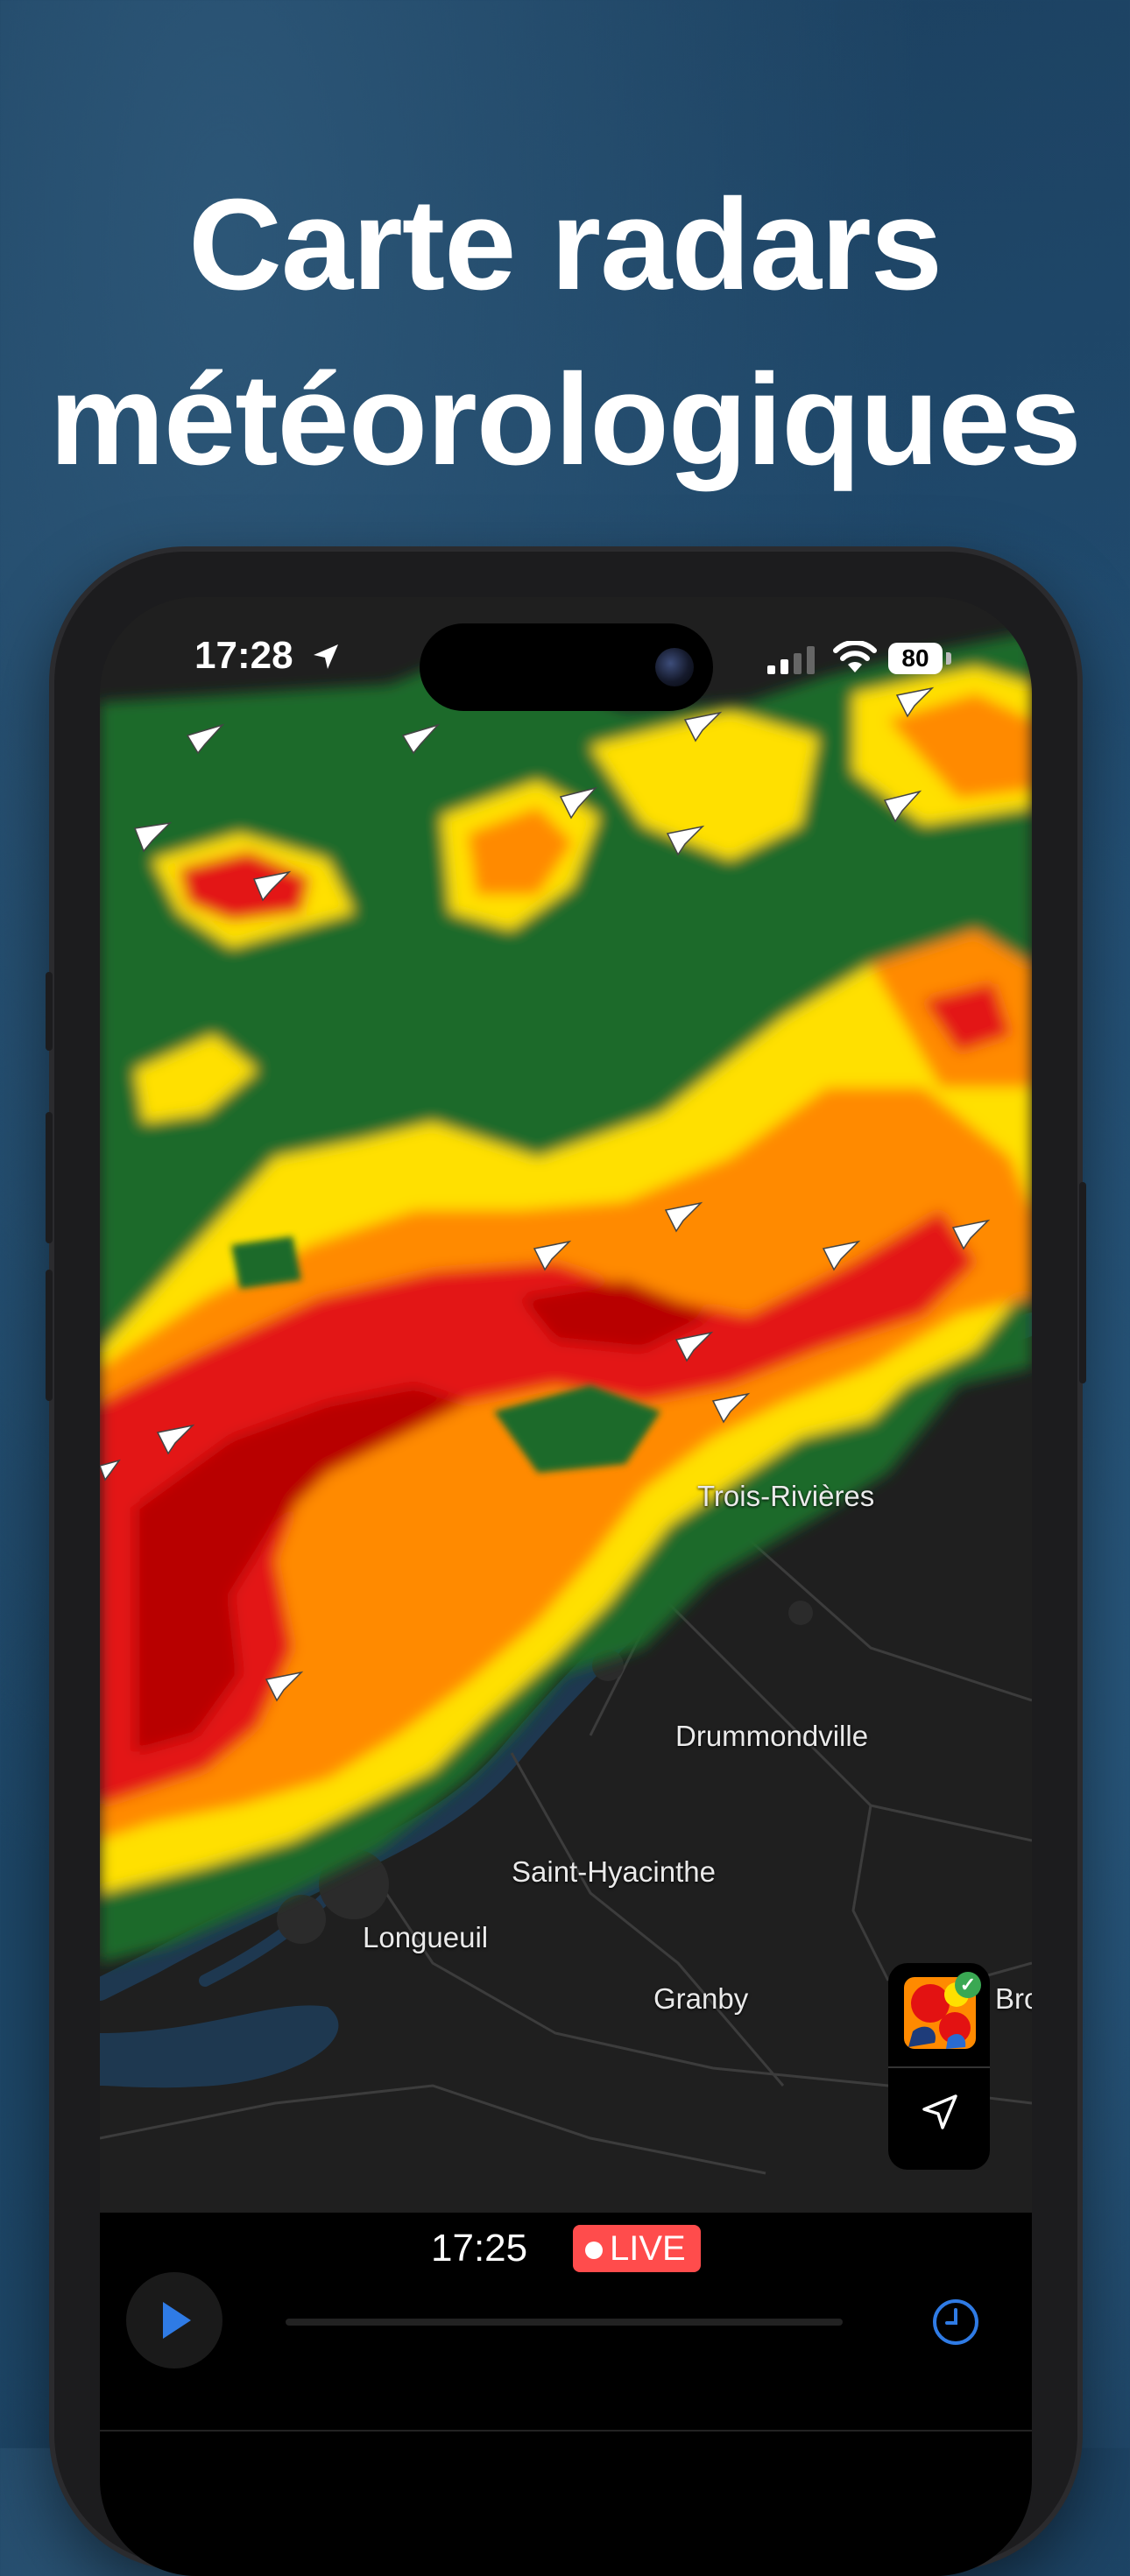 Image resolution: width=1130 pixels, height=2576 pixels. What do you see at coordinates (614, 1871) in the screenshot?
I see `city-label-saint-hyacinthe: Saint-Hyacinthe` at bounding box center [614, 1871].